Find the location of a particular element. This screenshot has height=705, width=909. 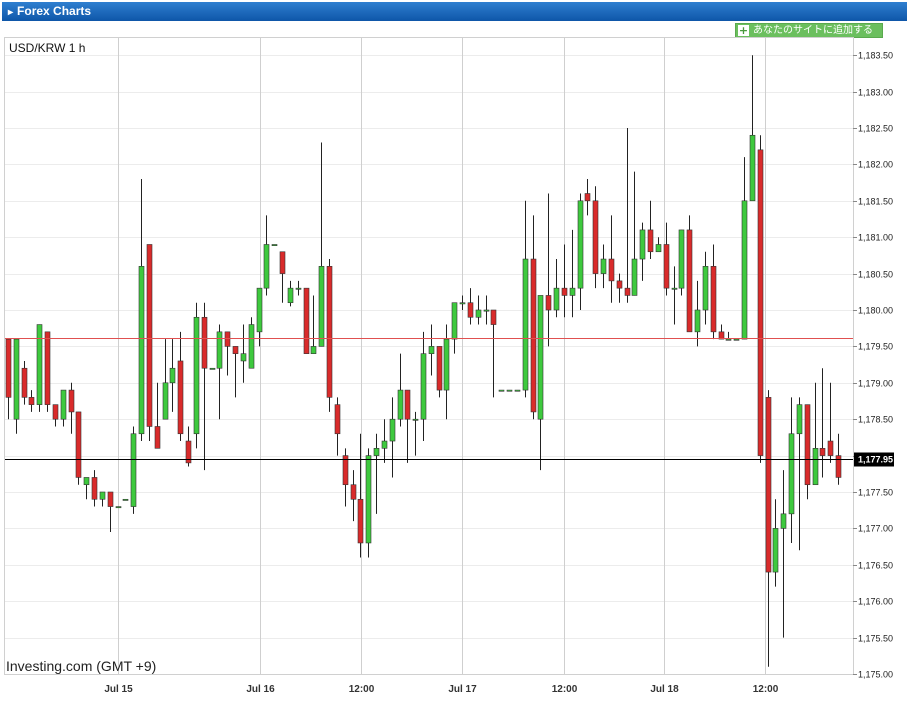

y-tick-label: 1,179.00 is located at coordinates (875, 384).